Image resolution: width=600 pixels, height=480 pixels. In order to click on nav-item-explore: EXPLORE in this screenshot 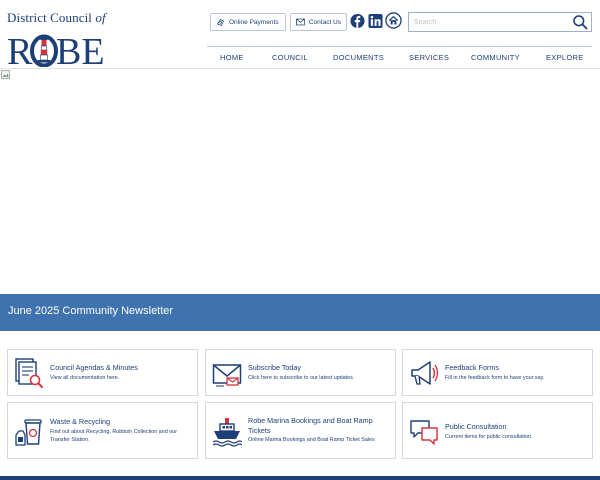, I will do `click(565, 57)`.